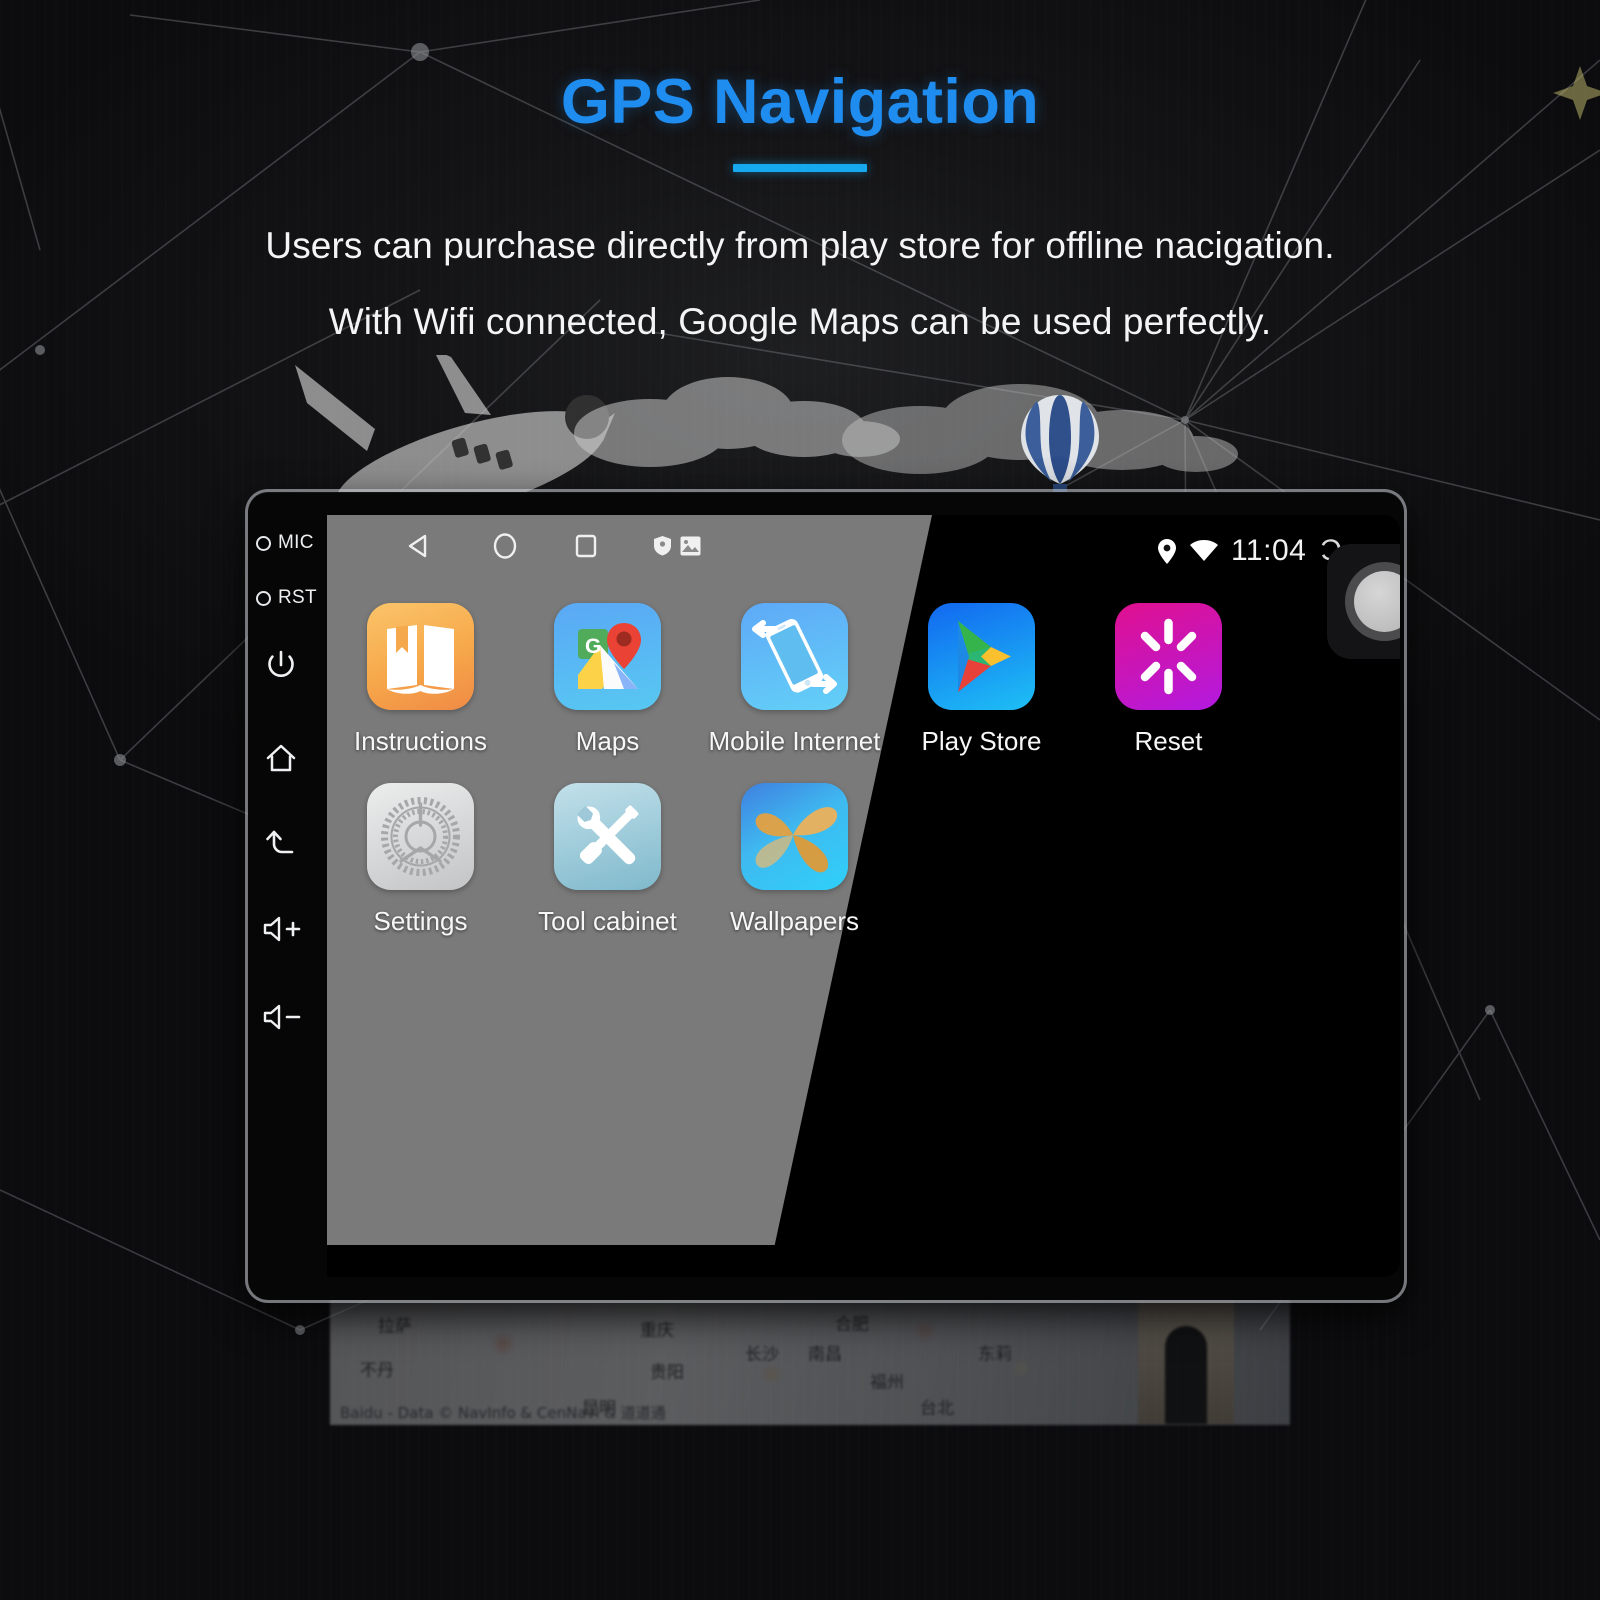 Image resolution: width=1600 pixels, height=1600 pixels. I want to click on android-navigation-bar, so click(629, 544).